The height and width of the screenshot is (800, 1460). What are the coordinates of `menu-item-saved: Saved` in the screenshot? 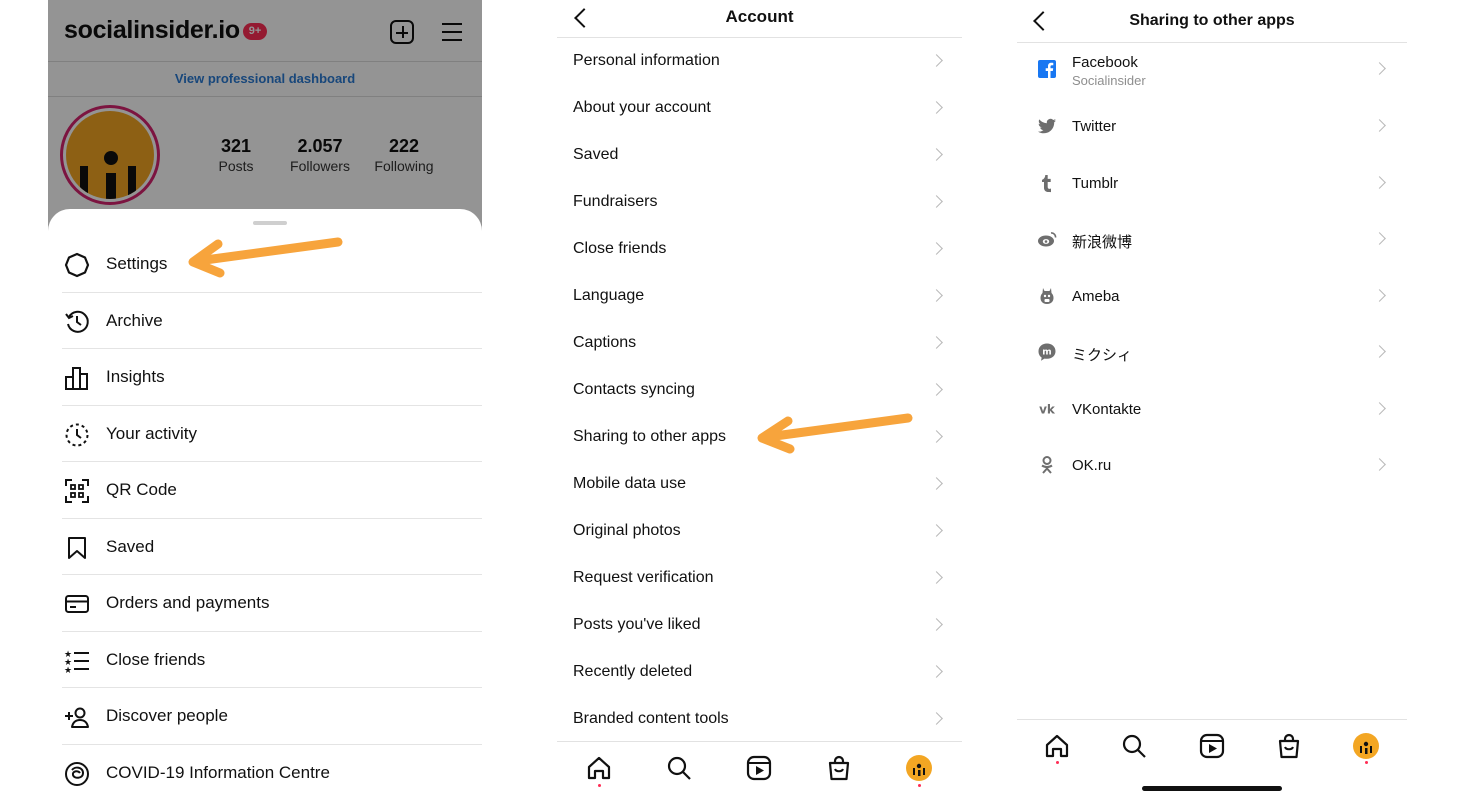 It's located at (272, 547).